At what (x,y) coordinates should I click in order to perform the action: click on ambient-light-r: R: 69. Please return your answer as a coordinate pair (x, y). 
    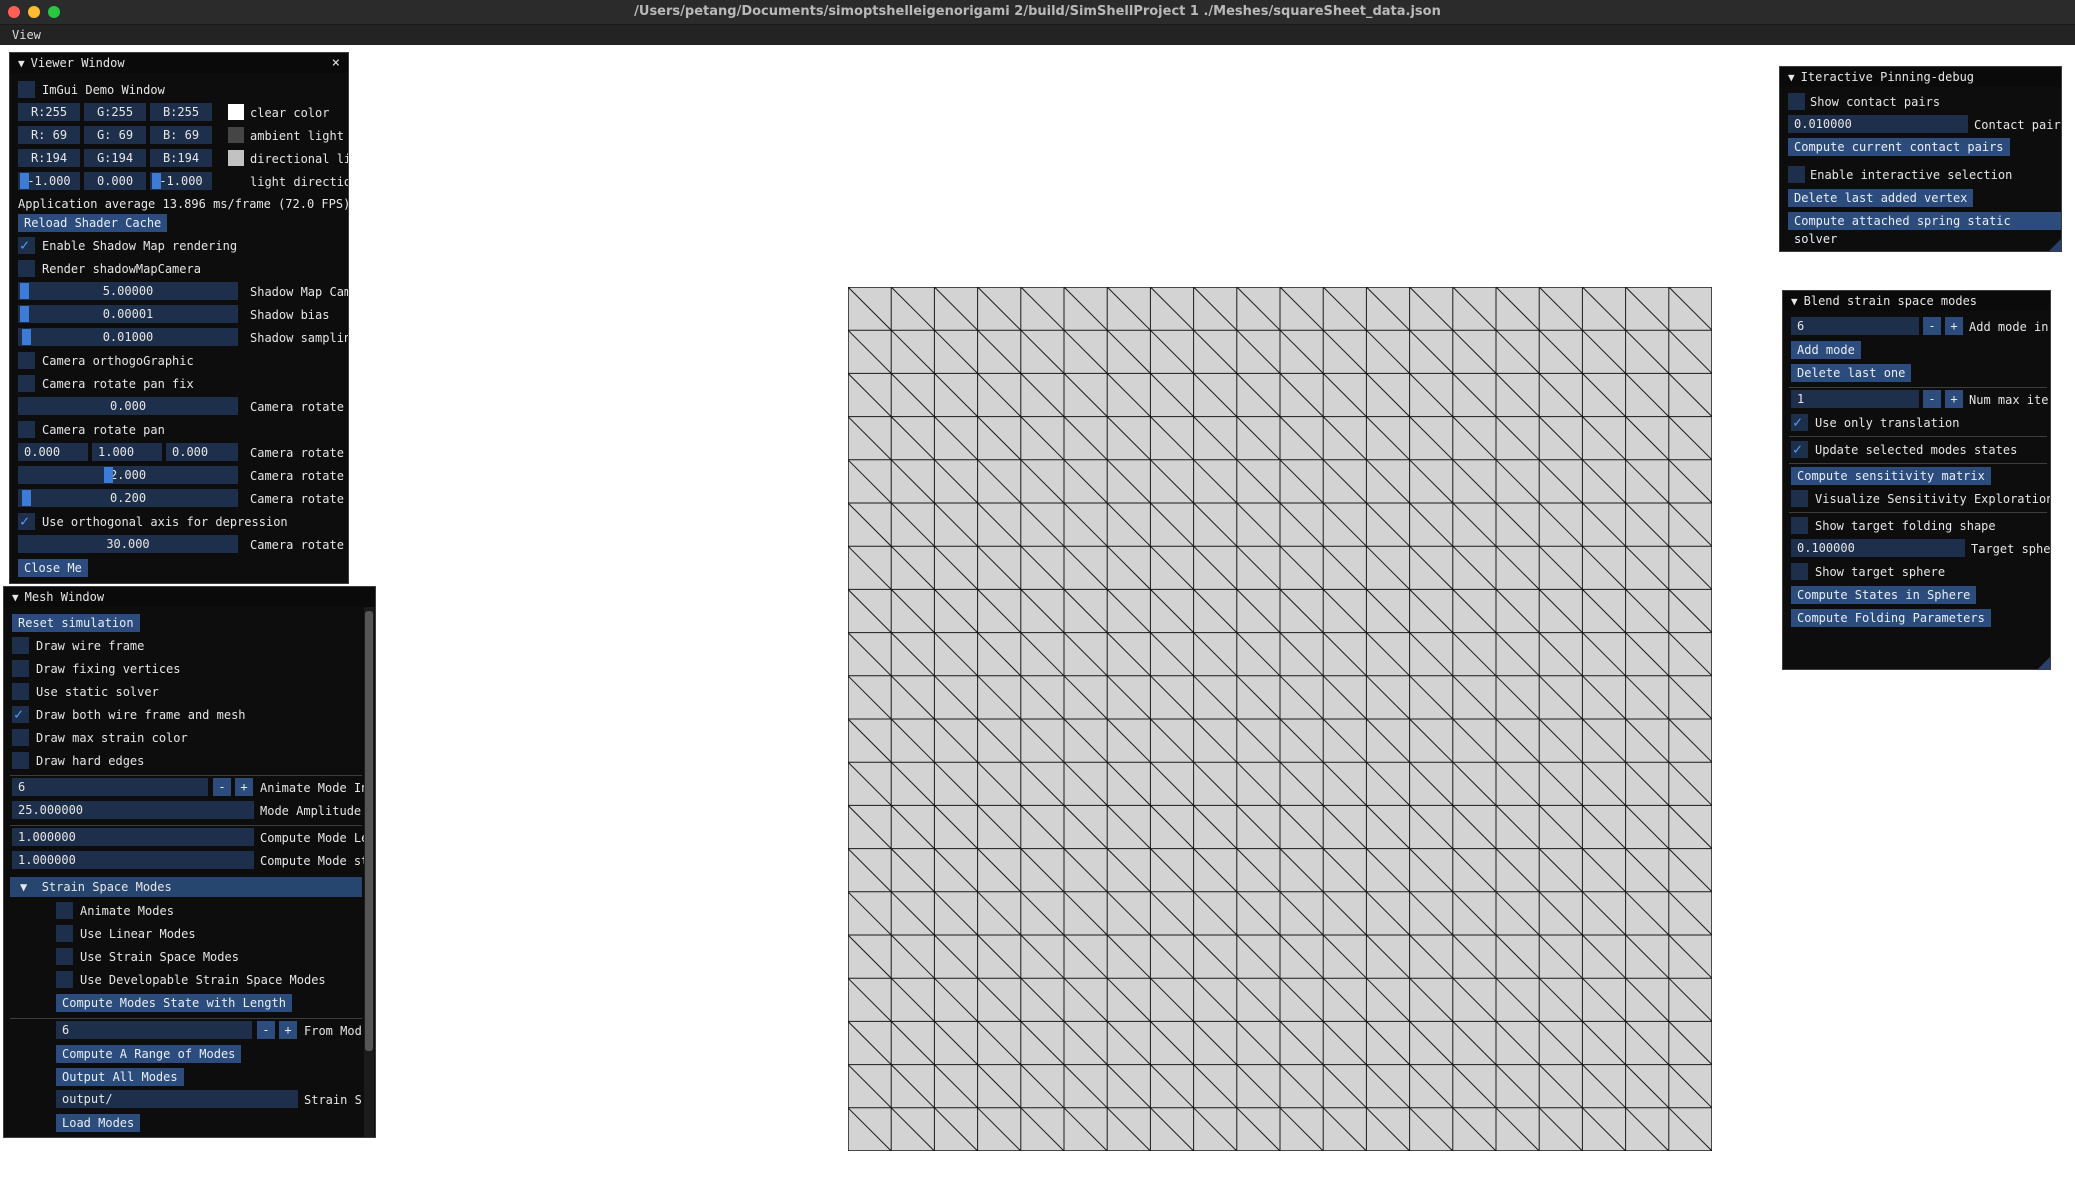
    Looking at the image, I should click on (49, 135).